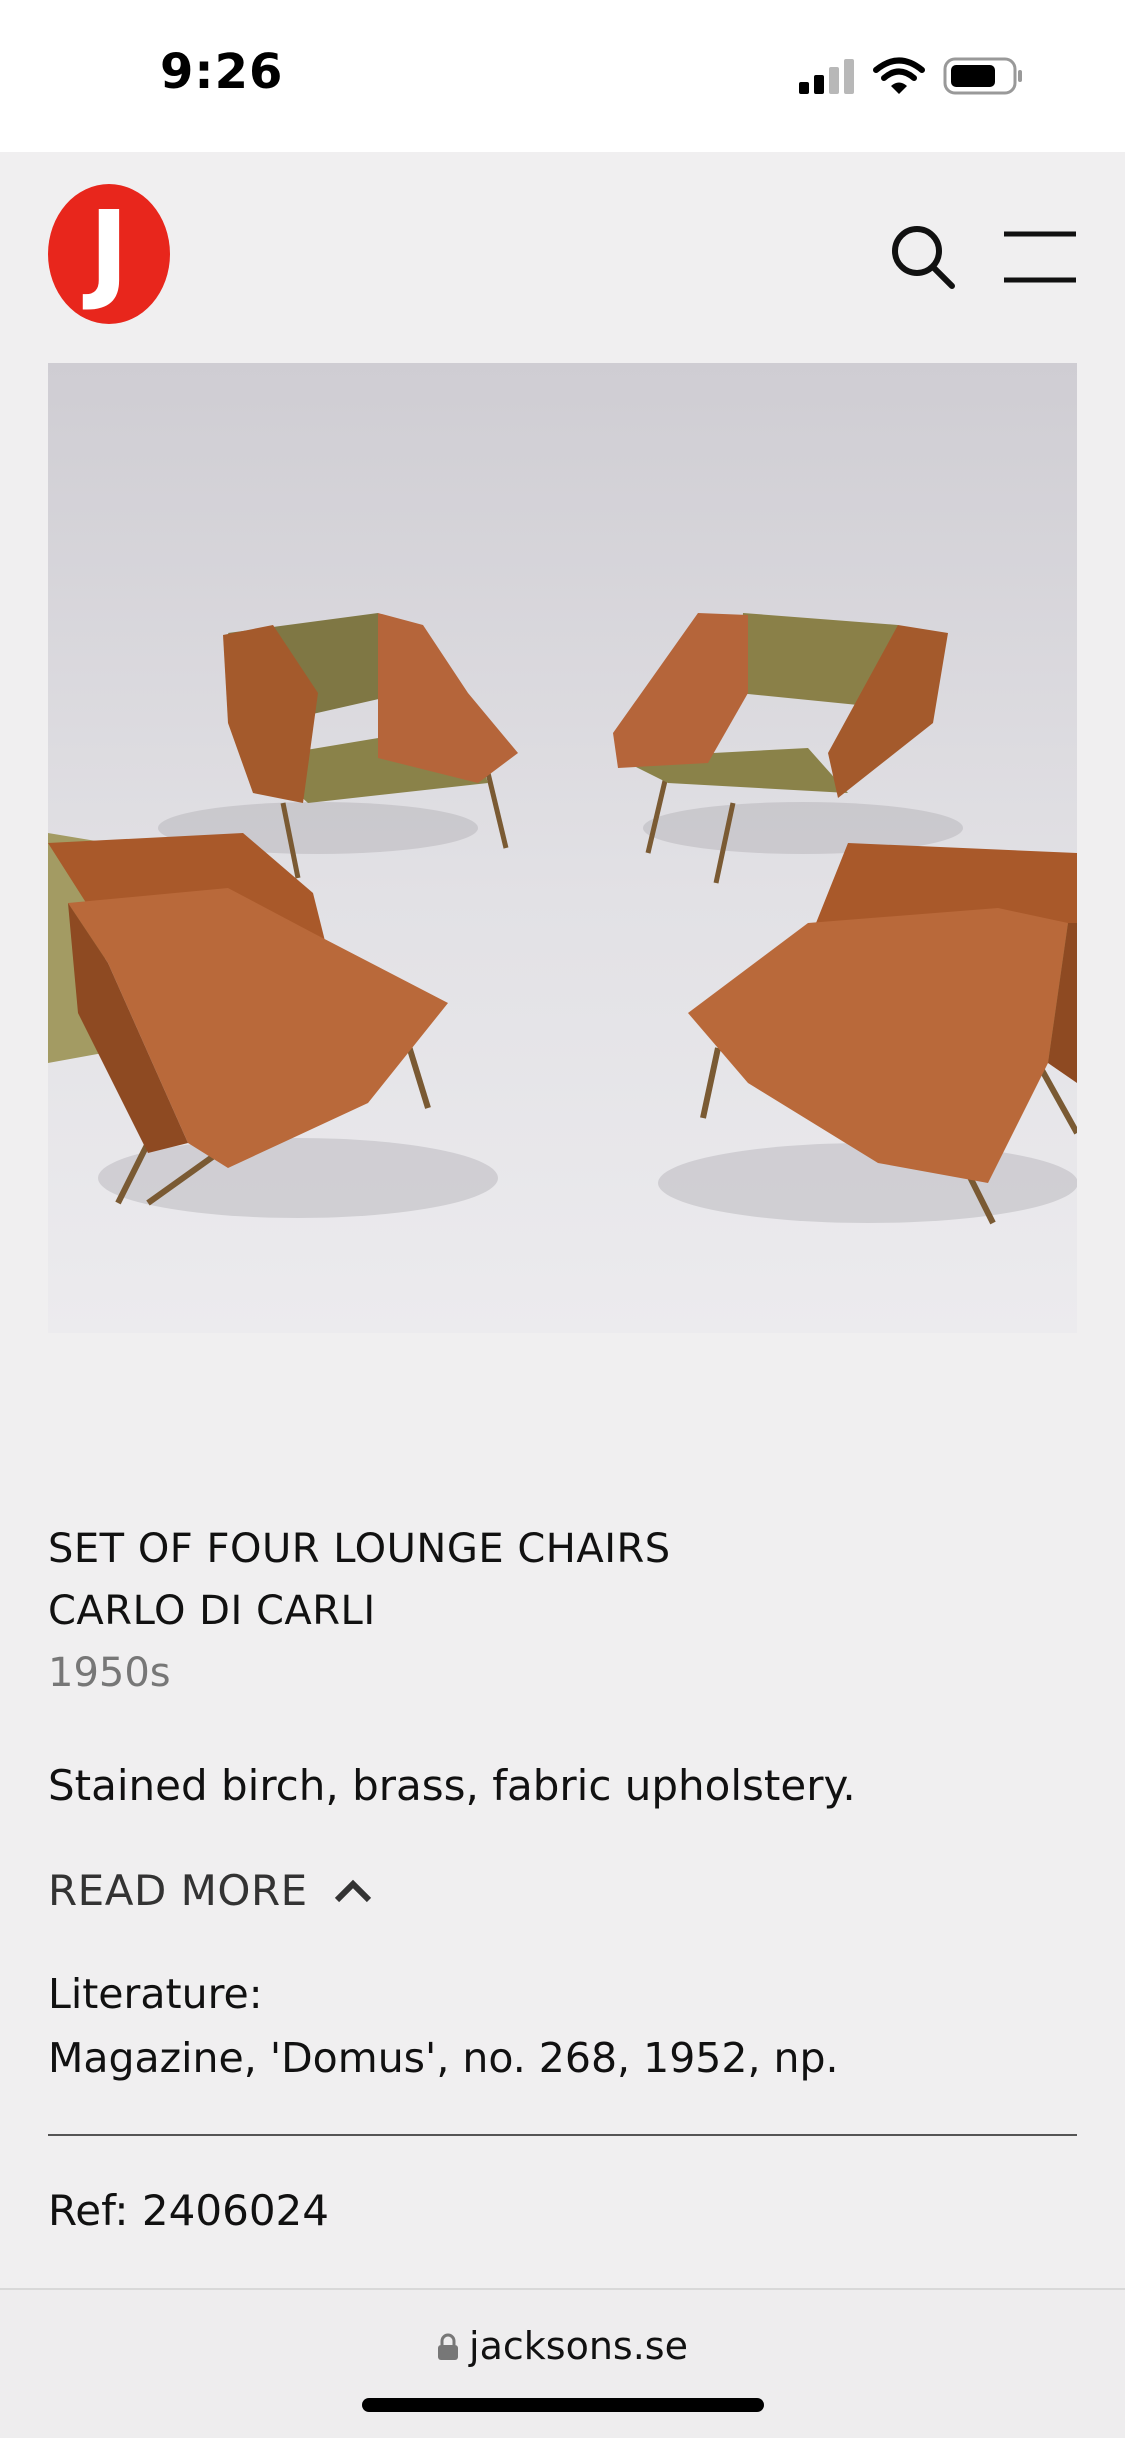 This screenshot has height=2438, width=1125. I want to click on literature-label: Literature:, so click(155, 1994).